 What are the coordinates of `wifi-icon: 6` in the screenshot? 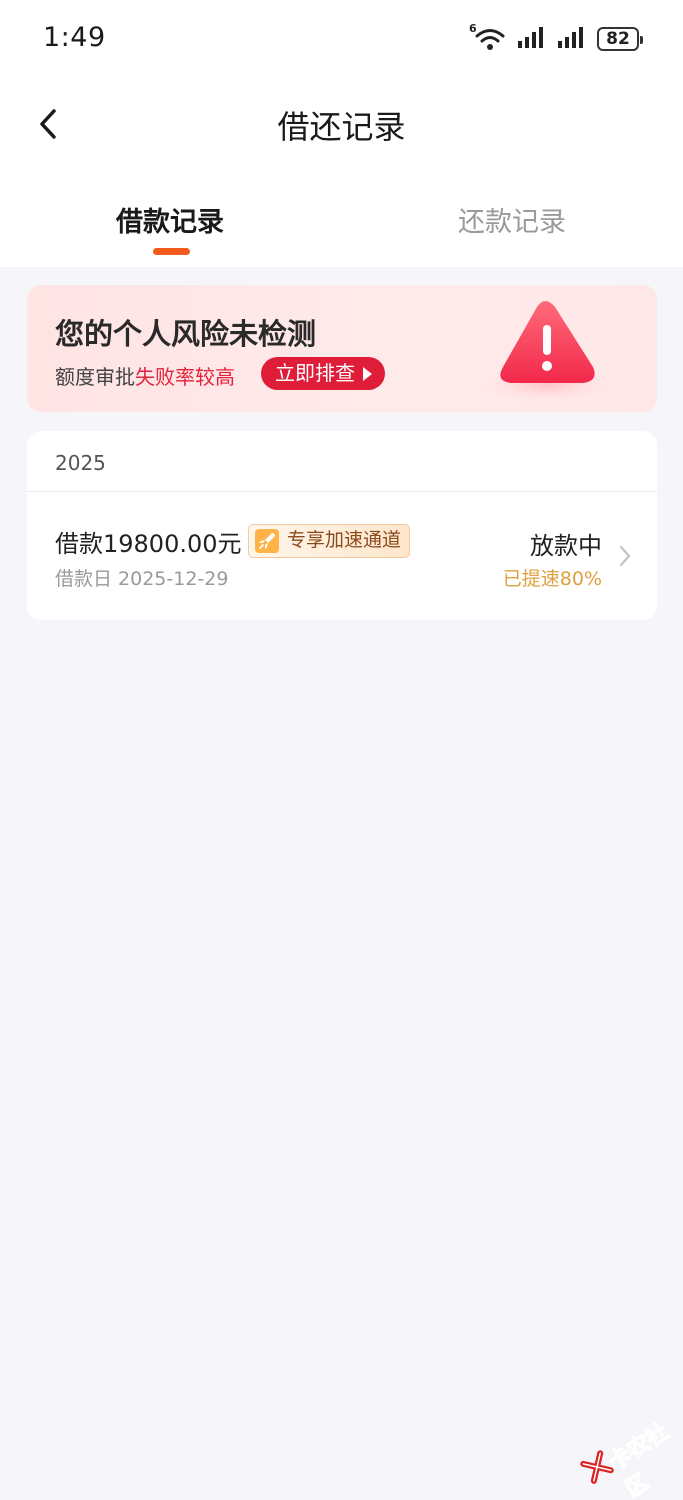 It's located at (488, 37).